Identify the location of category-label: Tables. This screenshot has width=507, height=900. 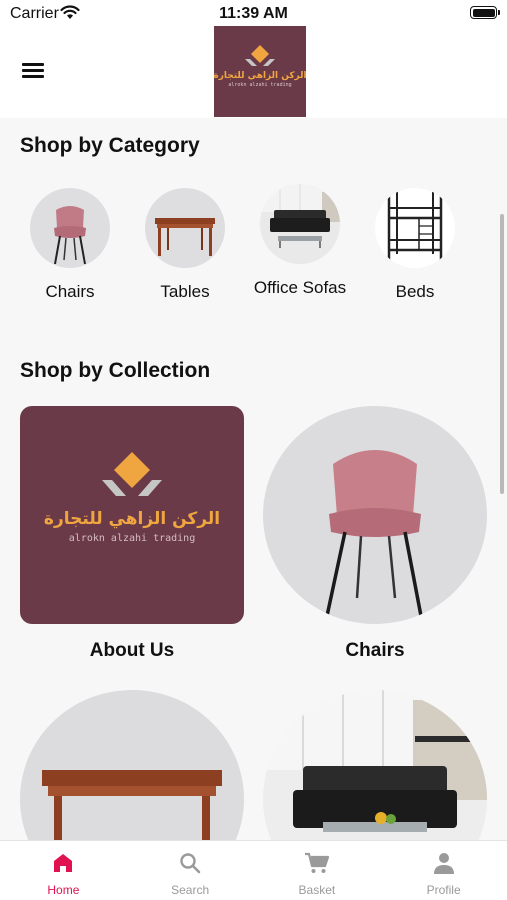
(185, 291).